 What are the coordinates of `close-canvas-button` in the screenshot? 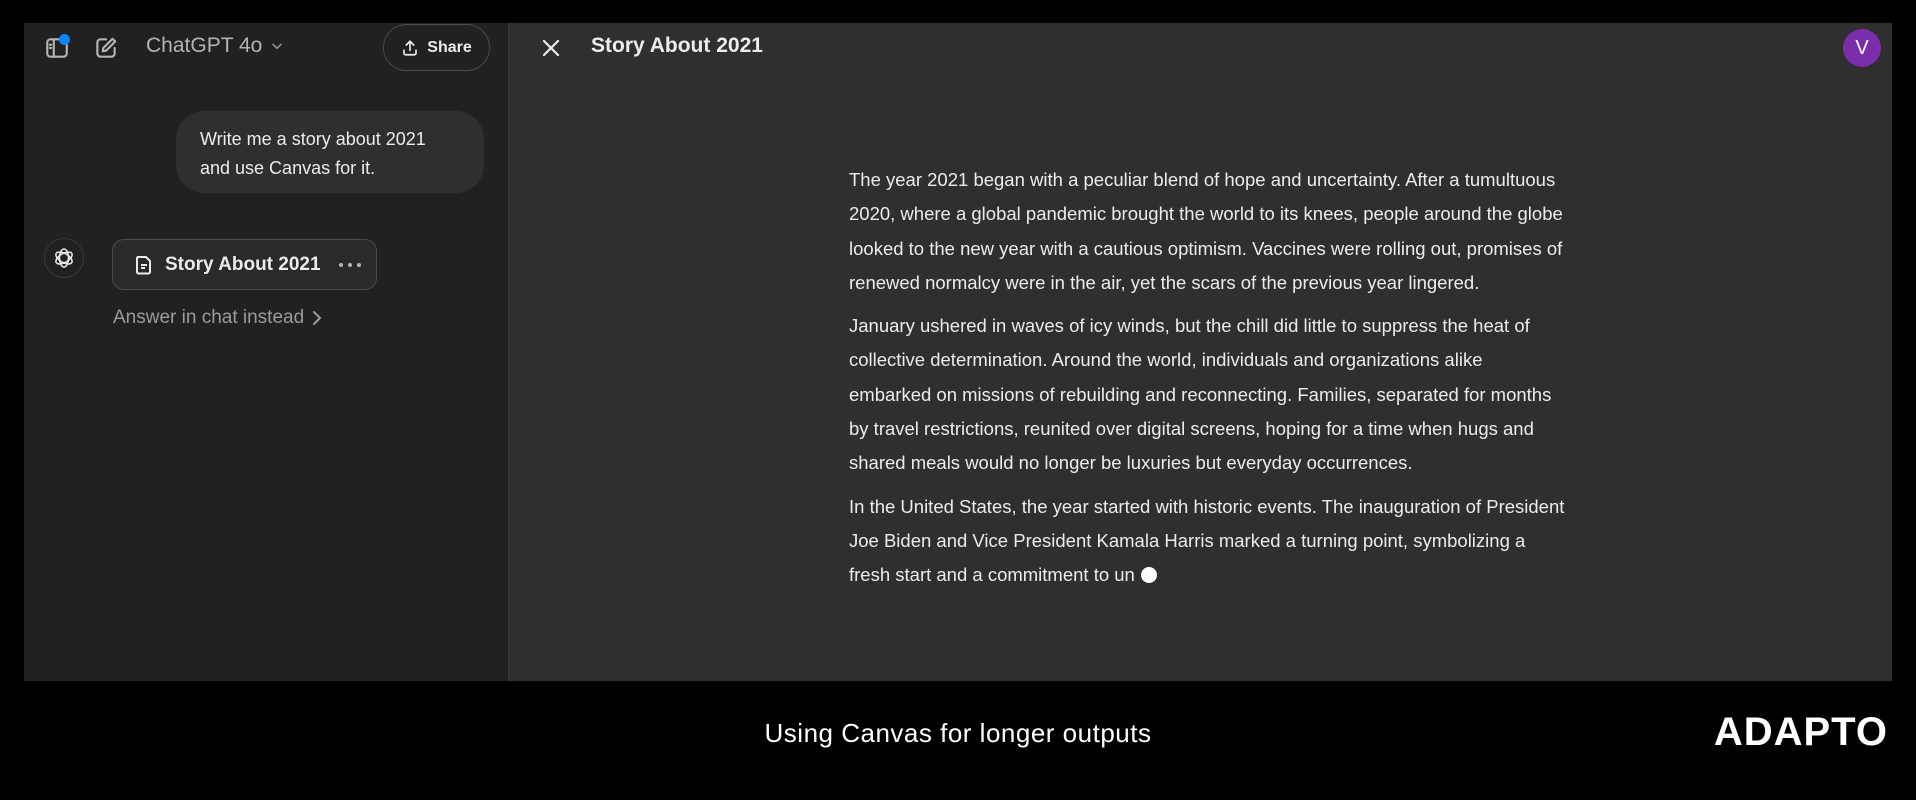 It's located at (551, 48).